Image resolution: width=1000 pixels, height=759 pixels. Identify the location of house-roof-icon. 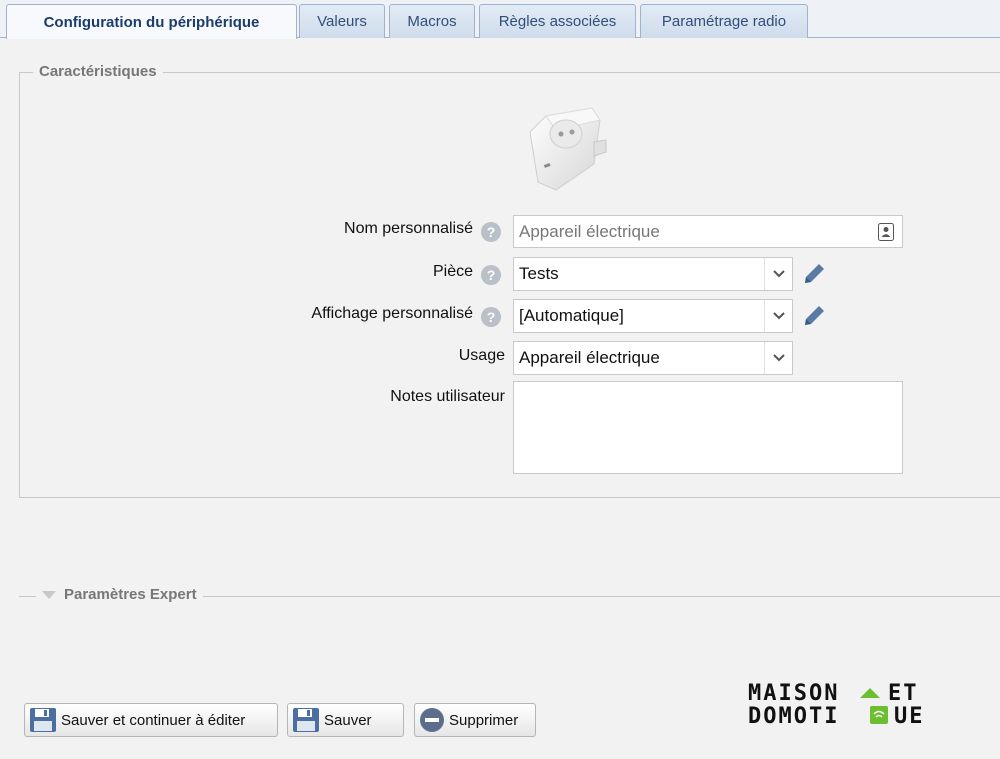
(870, 693).